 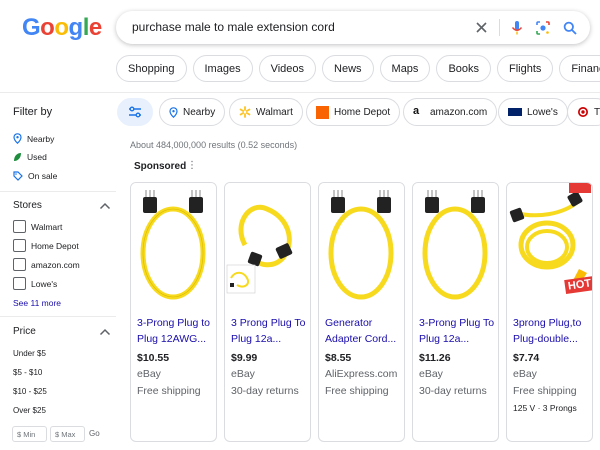 I want to click on lens-icon, so click(x=542, y=27).